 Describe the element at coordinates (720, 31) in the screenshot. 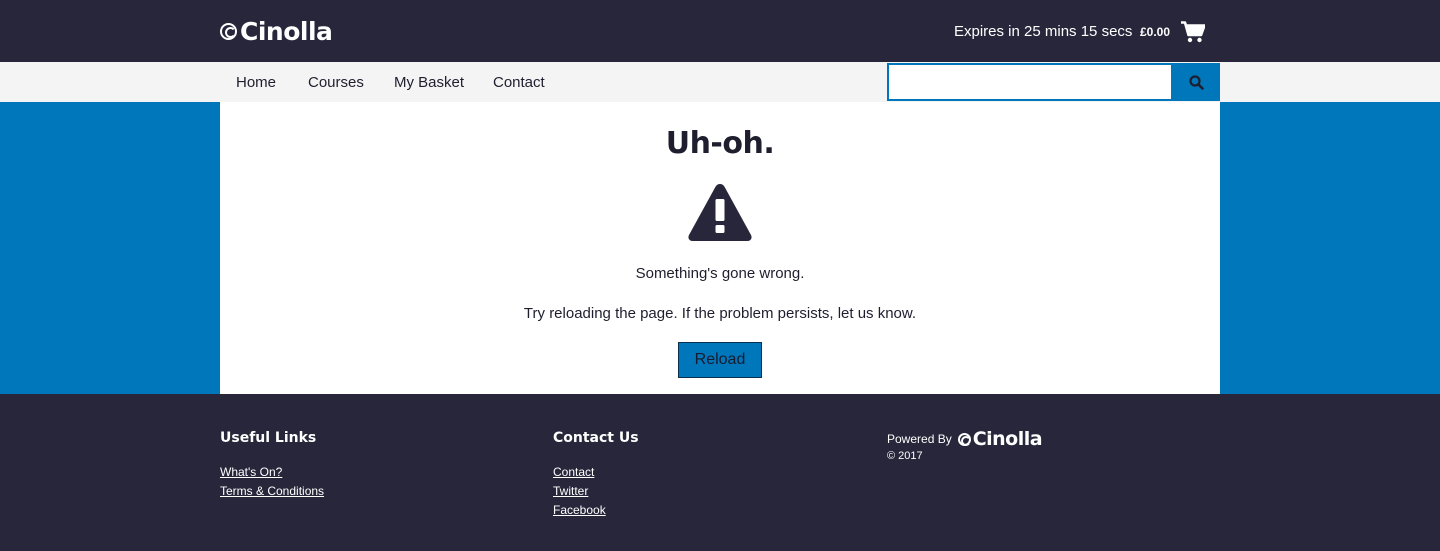

I see `top-header: Cinolla Expires in 25 mins 15 secs £0.00` at that location.